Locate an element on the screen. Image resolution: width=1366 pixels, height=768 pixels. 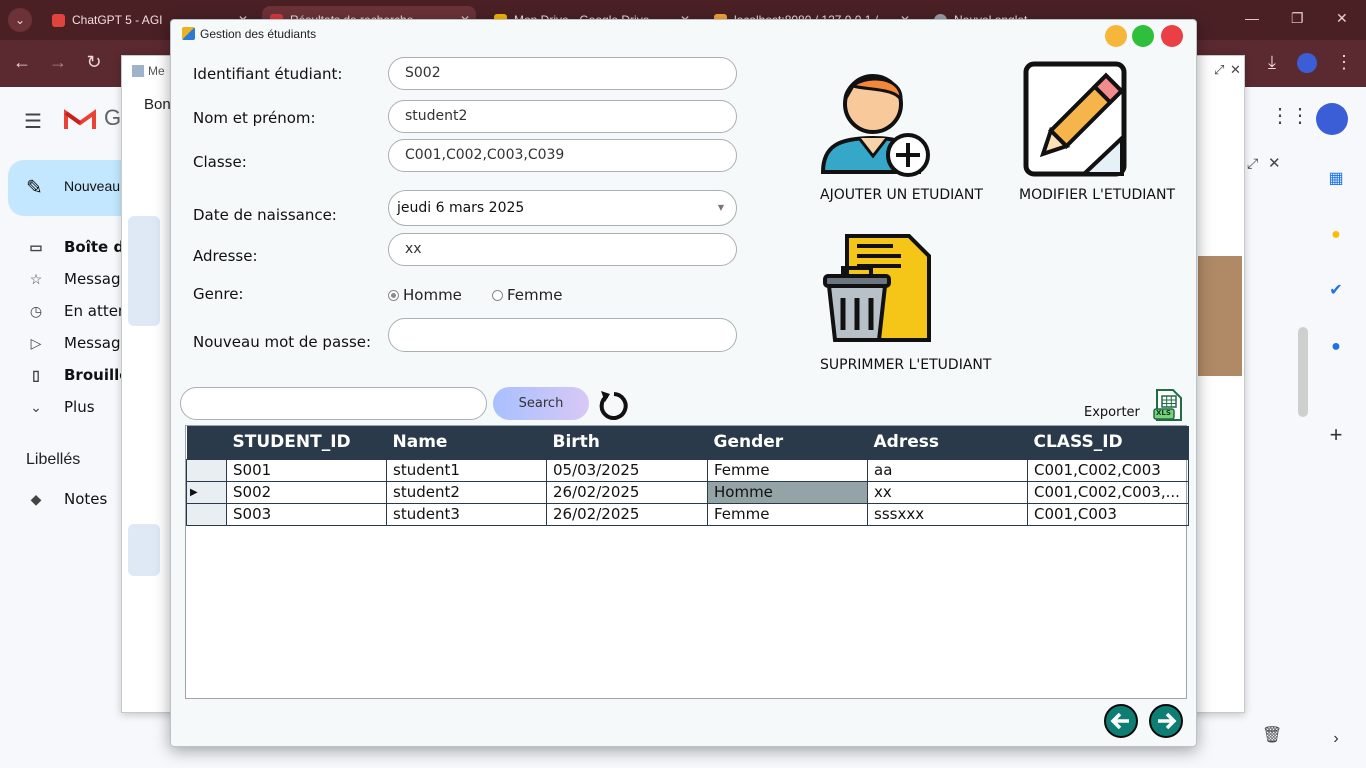
table-cell: xx is located at coordinates (947, 492).